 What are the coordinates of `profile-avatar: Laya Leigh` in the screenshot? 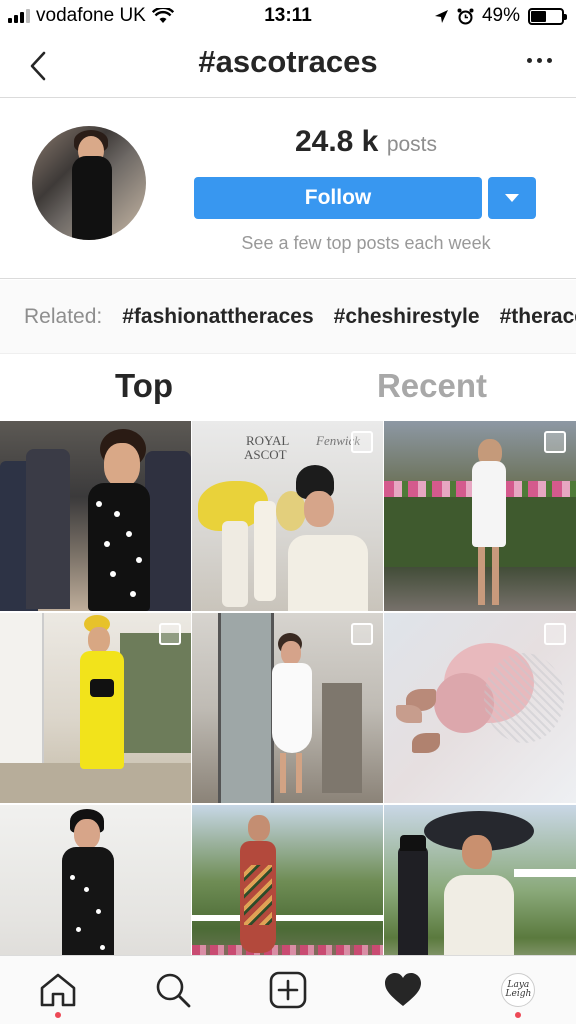 It's located at (518, 990).